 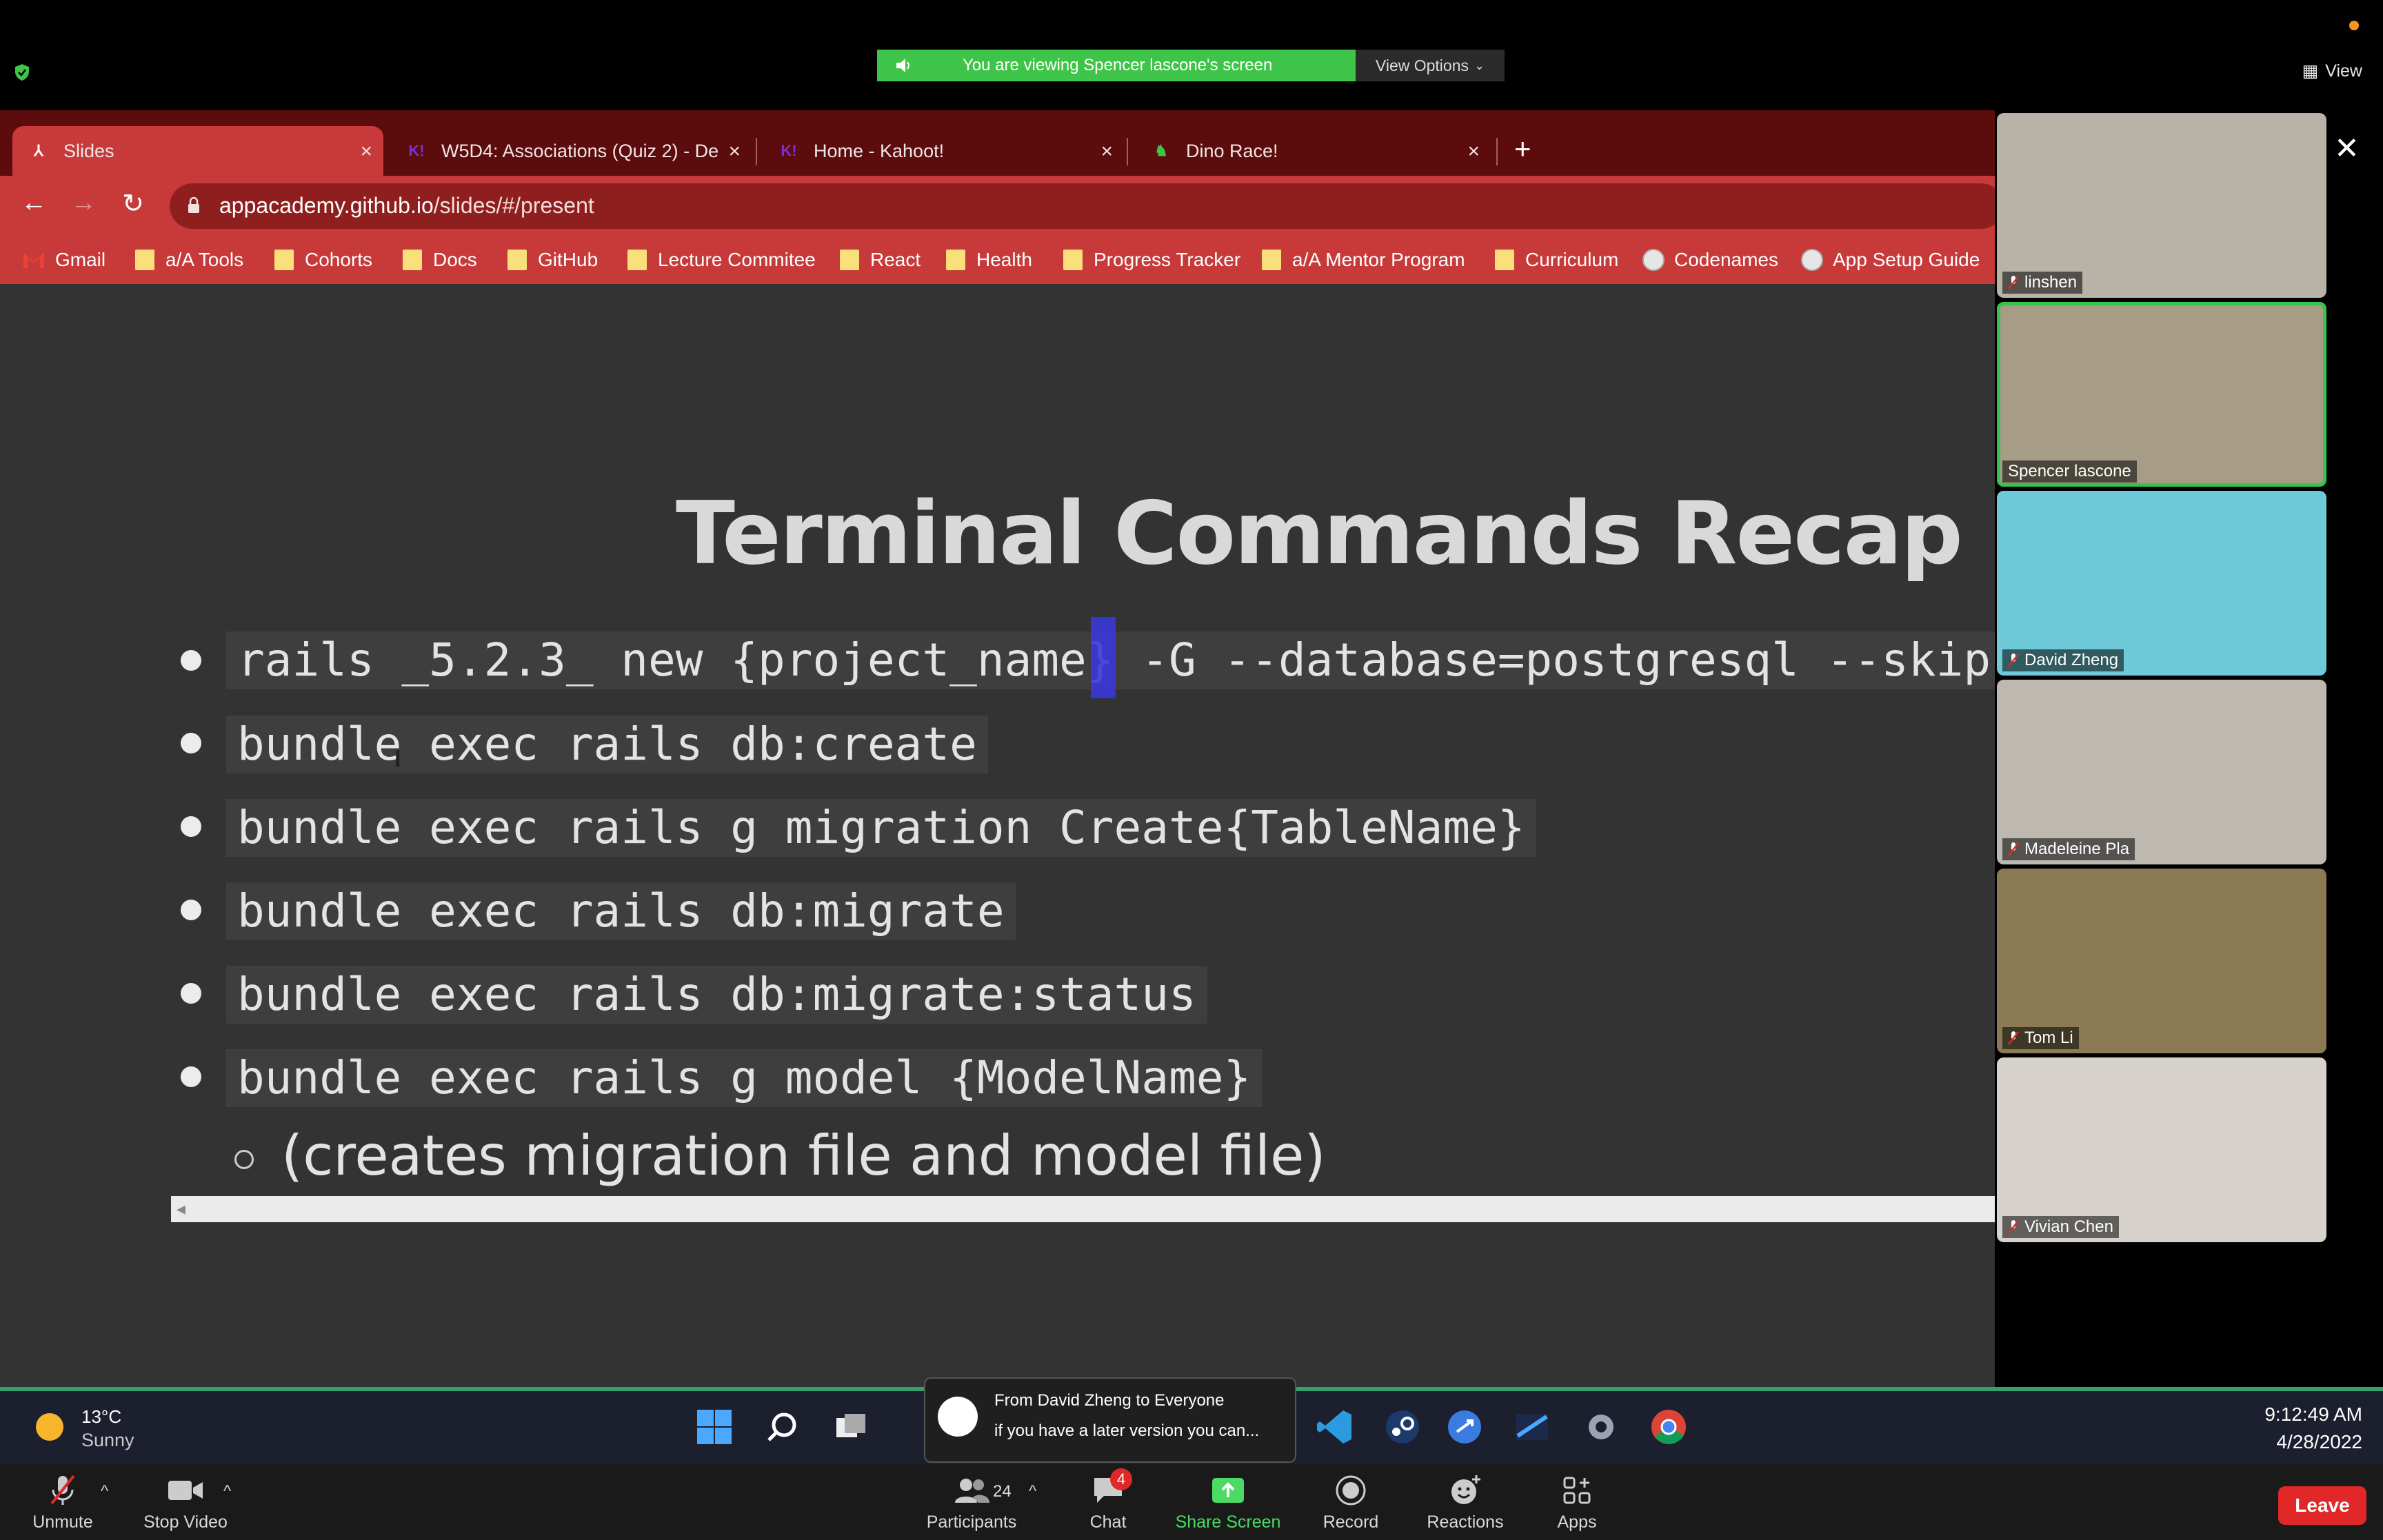 I want to click on bookmark-progress-tracker: Progress Tracker, so click(x=1151, y=260).